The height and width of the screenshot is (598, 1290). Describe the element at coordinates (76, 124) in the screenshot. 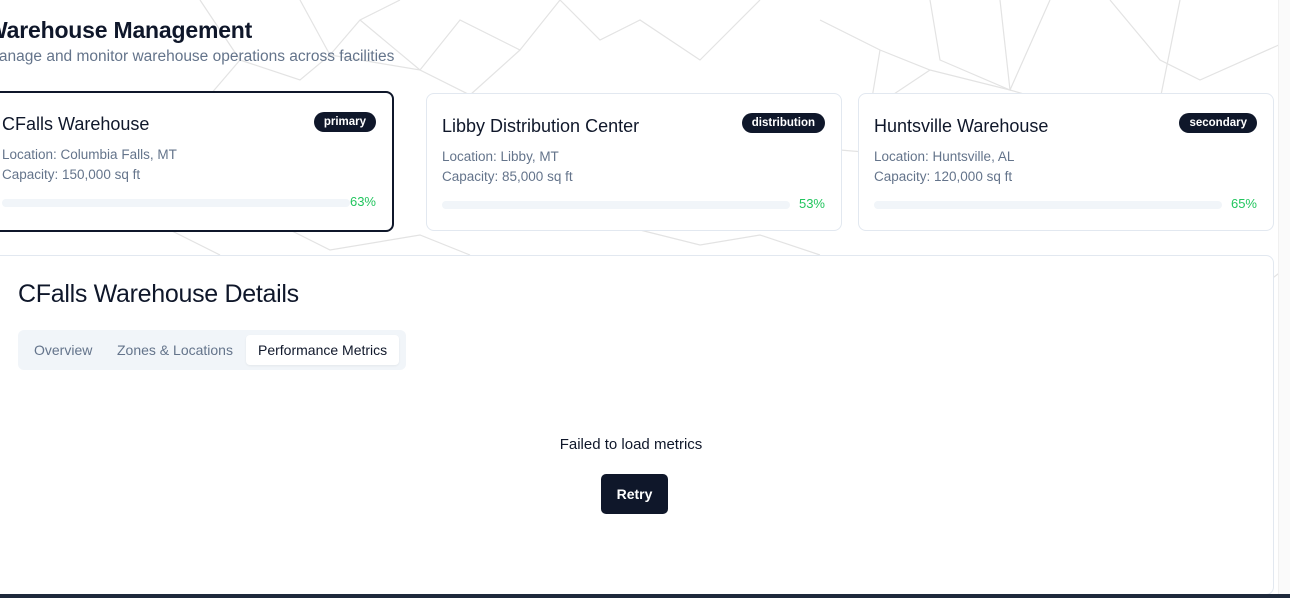

I see `warehouse-name: CFalls Warehouse` at that location.